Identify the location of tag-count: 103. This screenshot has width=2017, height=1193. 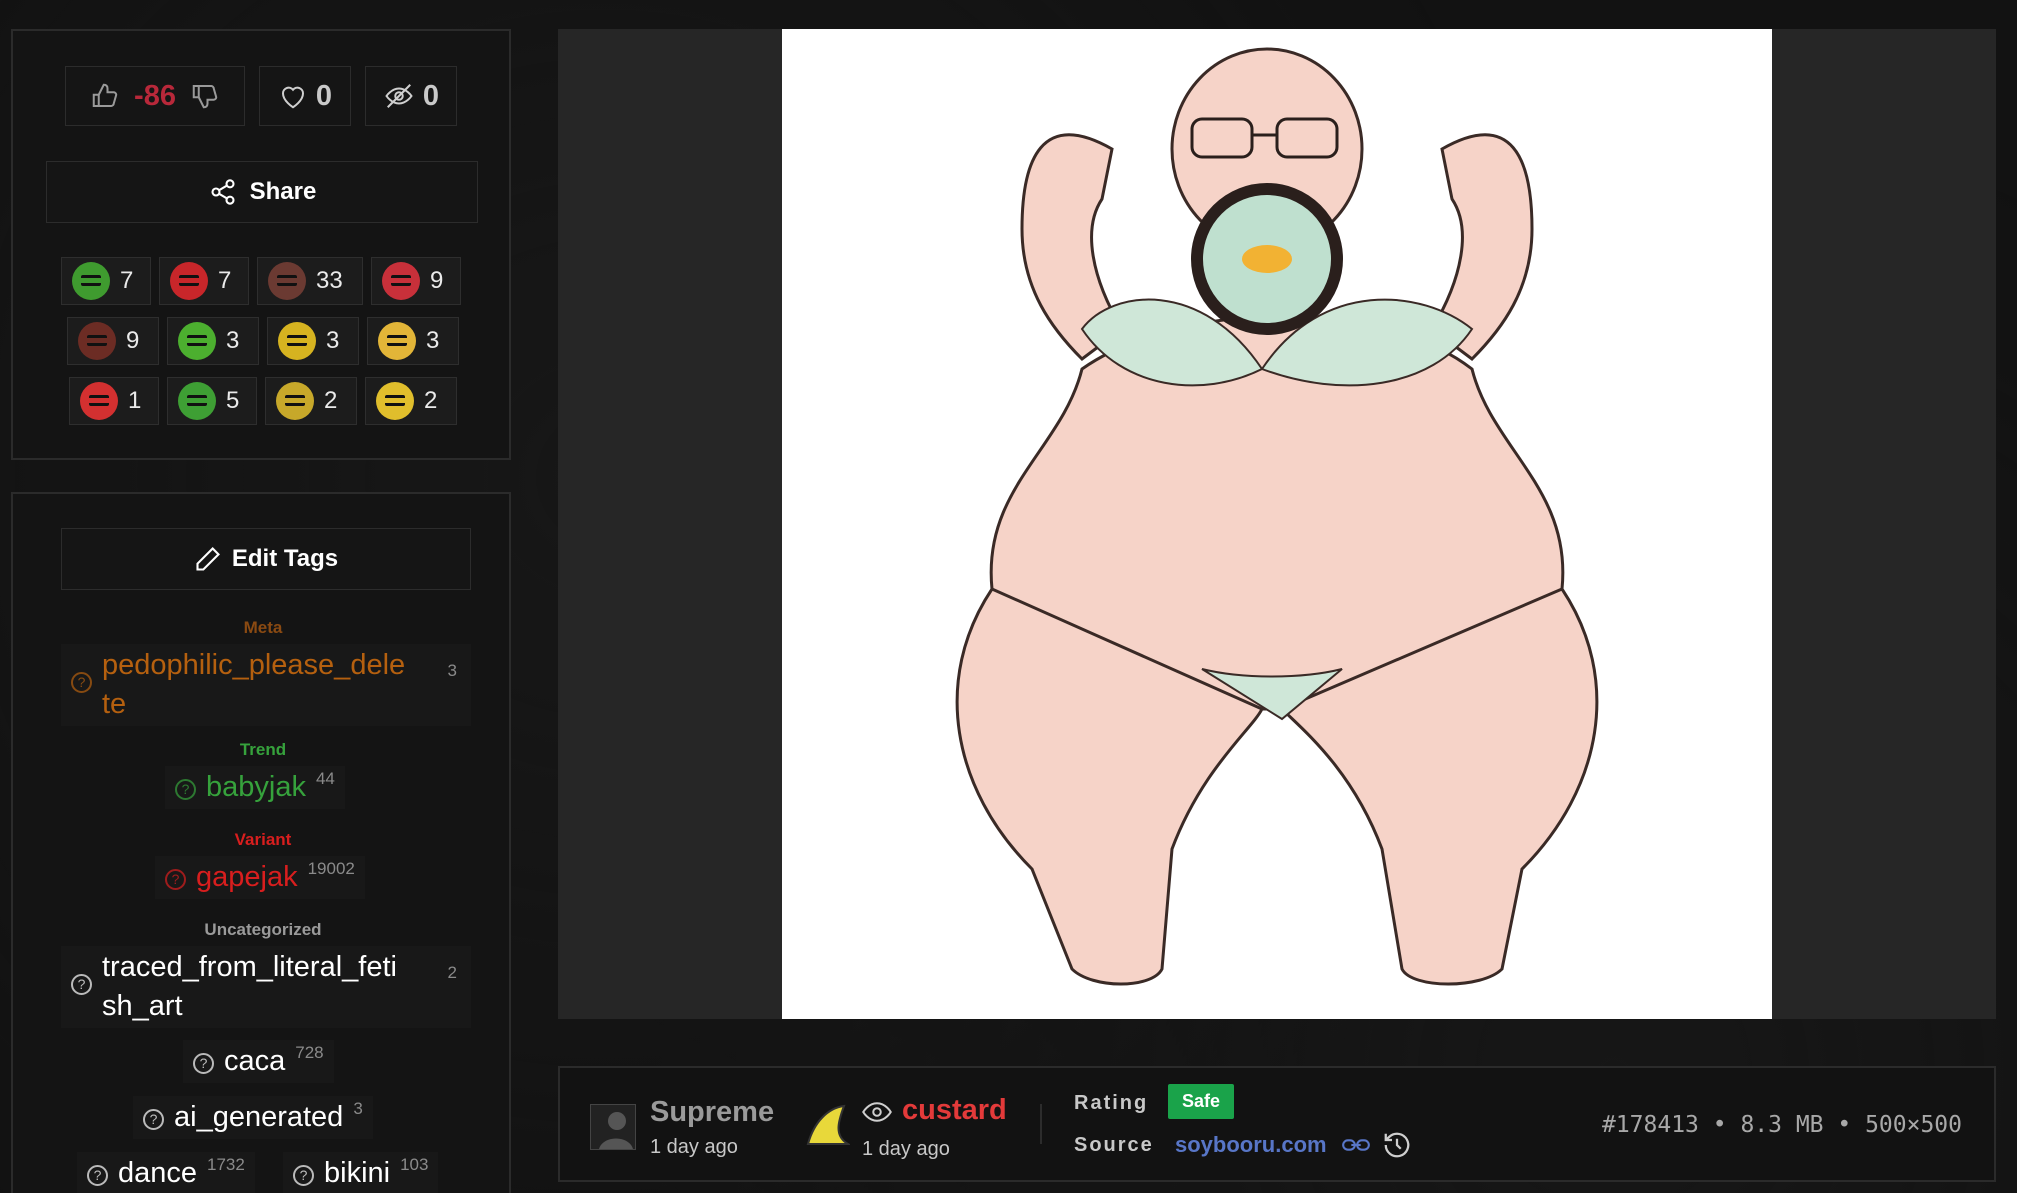
(414, 1164).